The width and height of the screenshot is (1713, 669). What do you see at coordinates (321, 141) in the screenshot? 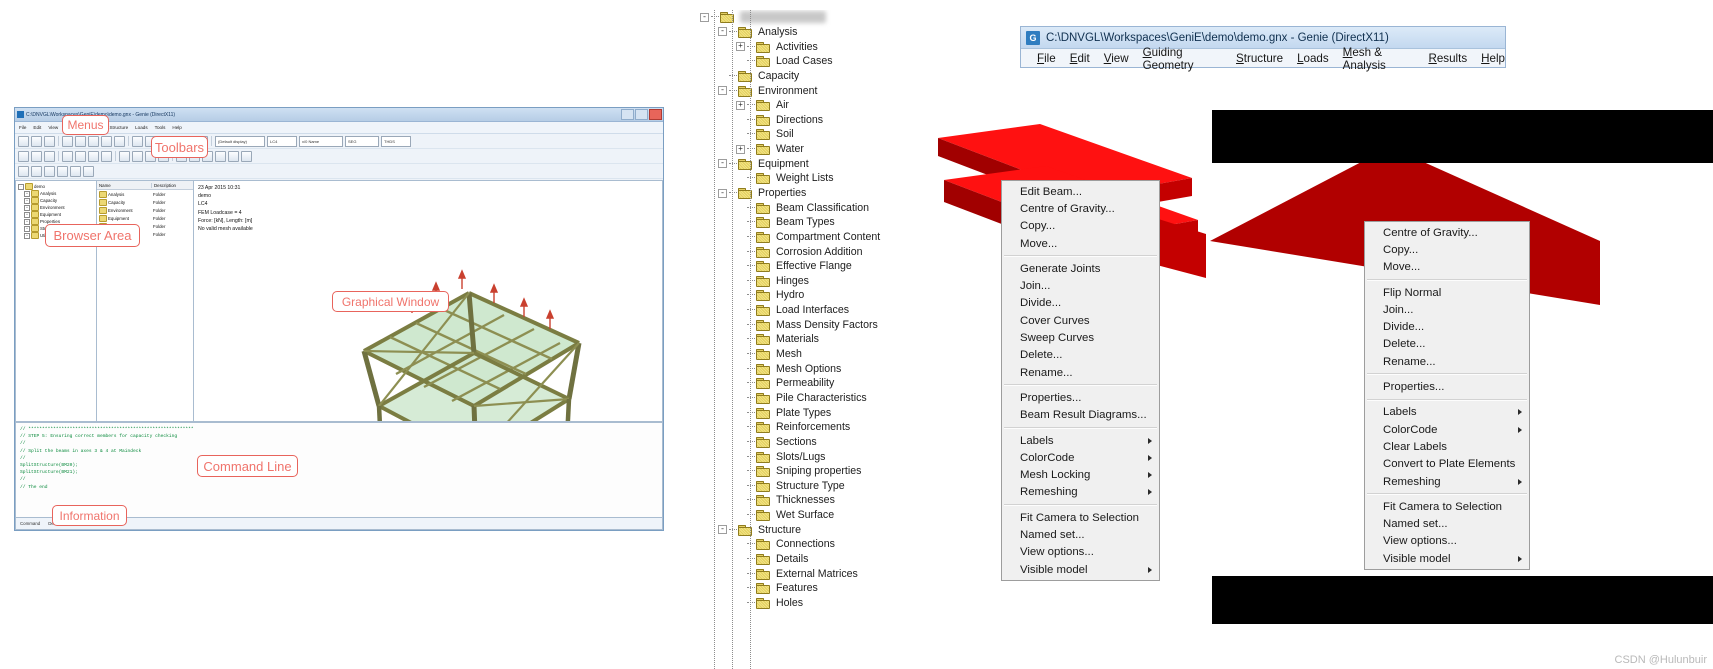
I see `name-combo: x/0 Name` at bounding box center [321, 141].